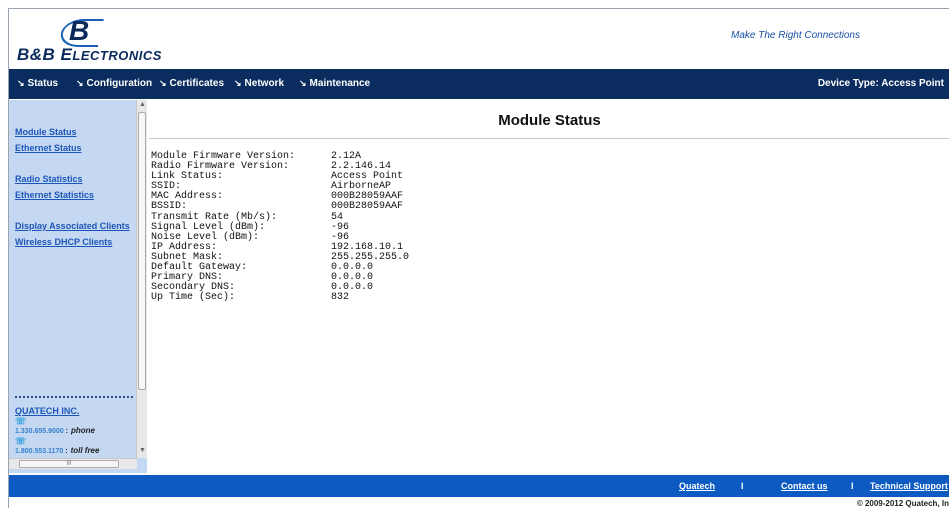 The image size is (949, 508). Describe the element at coordinates (46, 132) in the screenshot. I see `sidebar-link-module-status: Module Status` at that location.